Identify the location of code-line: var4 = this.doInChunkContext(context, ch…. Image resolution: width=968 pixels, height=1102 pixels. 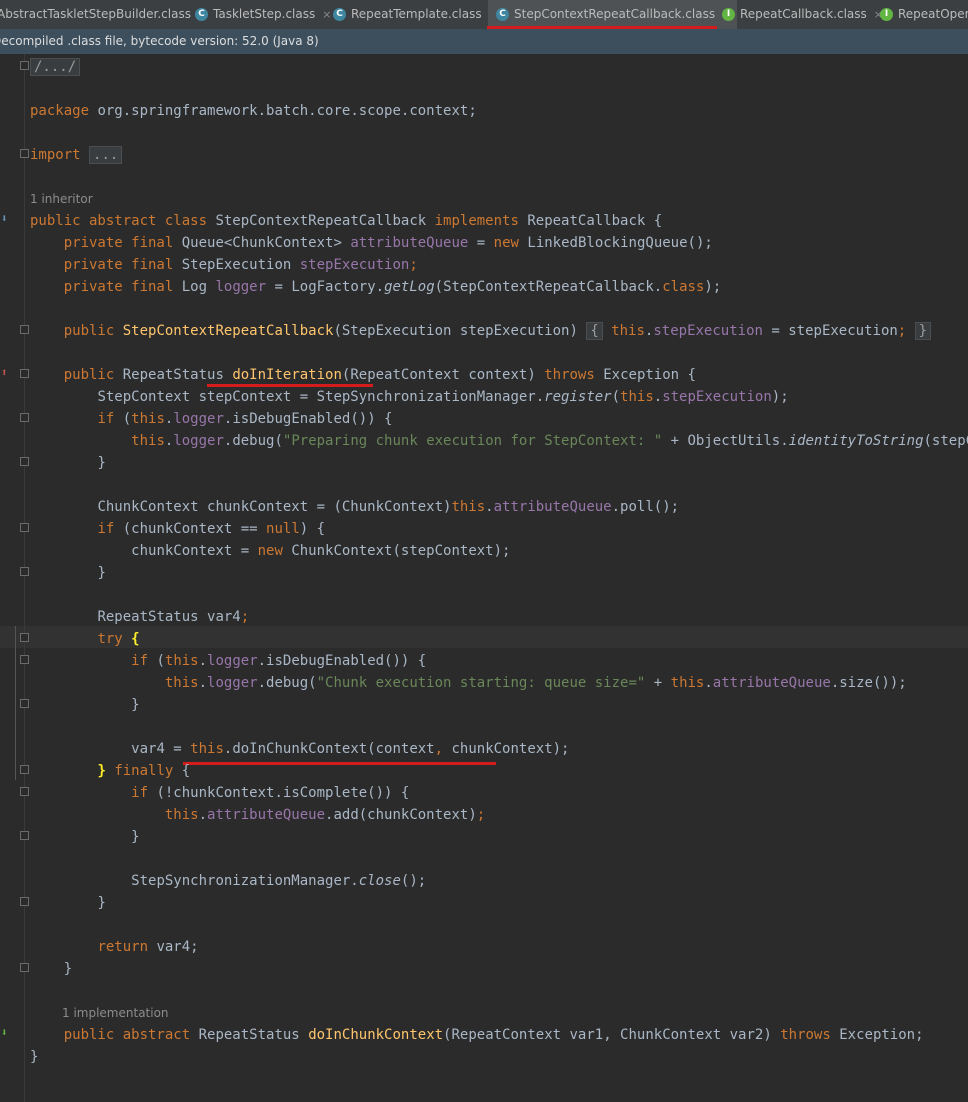
(350, 749).